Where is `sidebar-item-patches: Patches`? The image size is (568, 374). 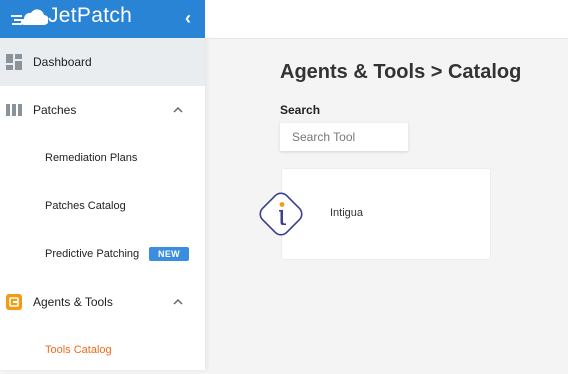 sidebar-item-patches: Patches is located at coordinates (102, 110).